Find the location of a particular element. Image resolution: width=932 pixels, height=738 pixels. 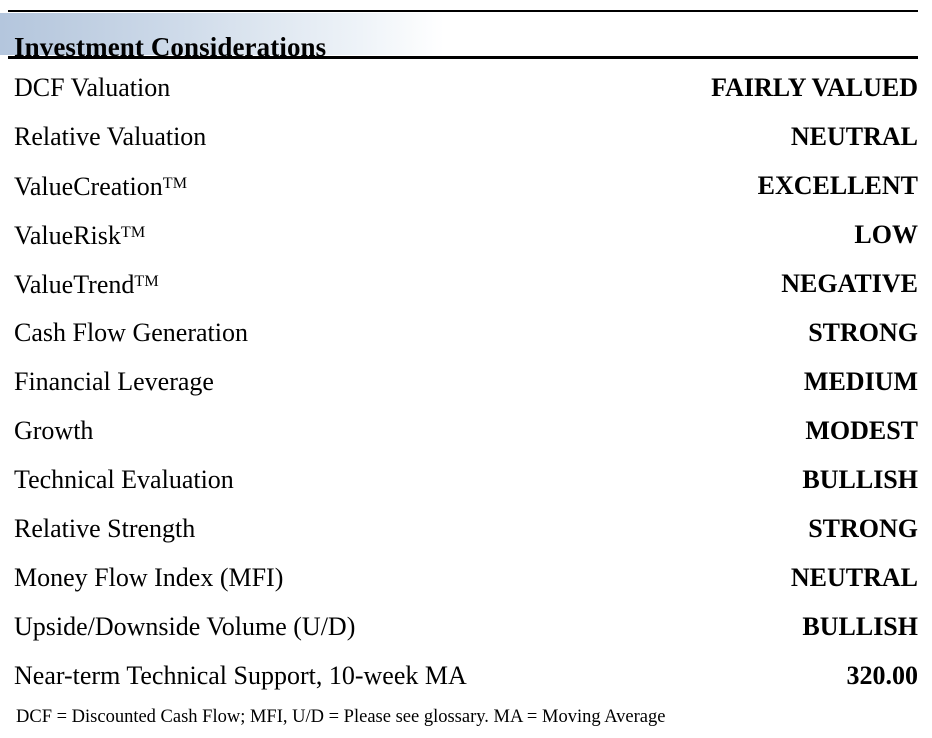

table-row: Relative Valuation NEUTRAL is located at coordinates (466, 136).